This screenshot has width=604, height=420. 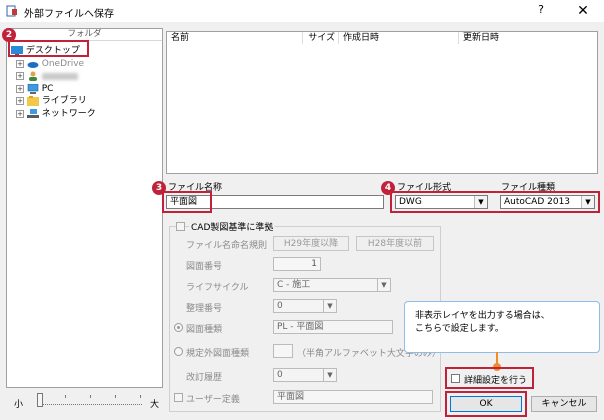 What do you see at coordinates (218, 354) in the screenshot?
I see `non-standard-label: 規定外図面種類` at bounding box center [218, 354].